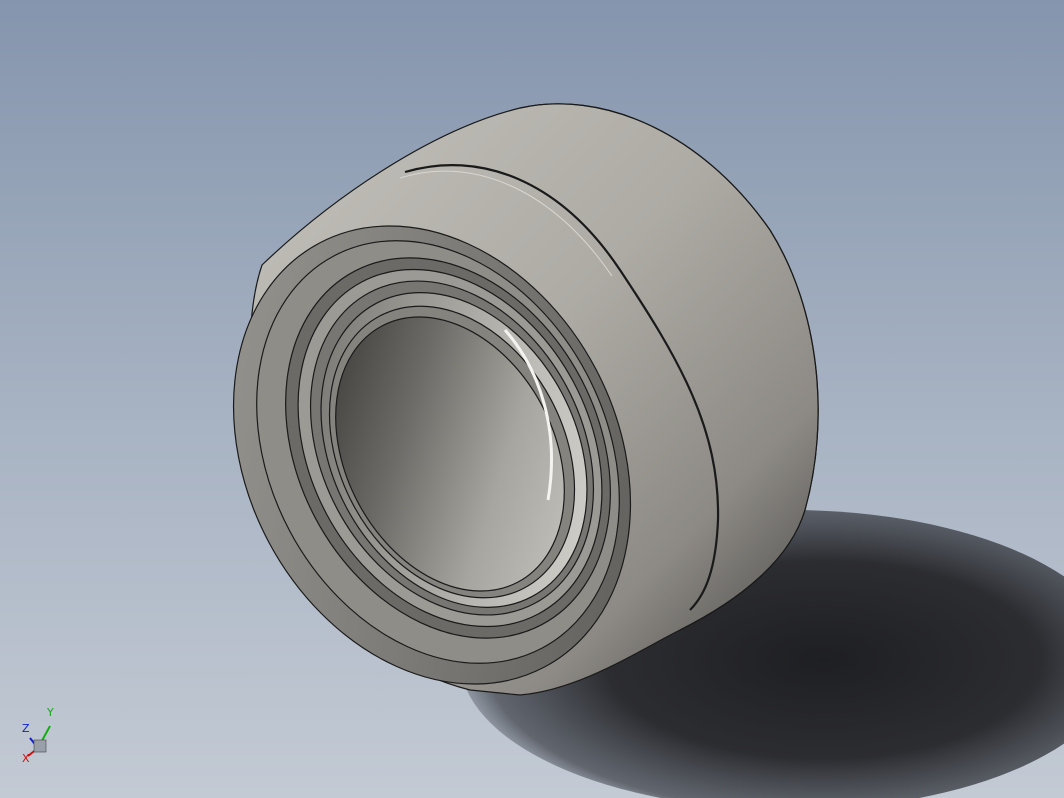 The width and height of the screenshot is (1064, 798). Describe the element at coordinates (50, 712) in the screenshot. I see `triad-y-label: Y` at that location.